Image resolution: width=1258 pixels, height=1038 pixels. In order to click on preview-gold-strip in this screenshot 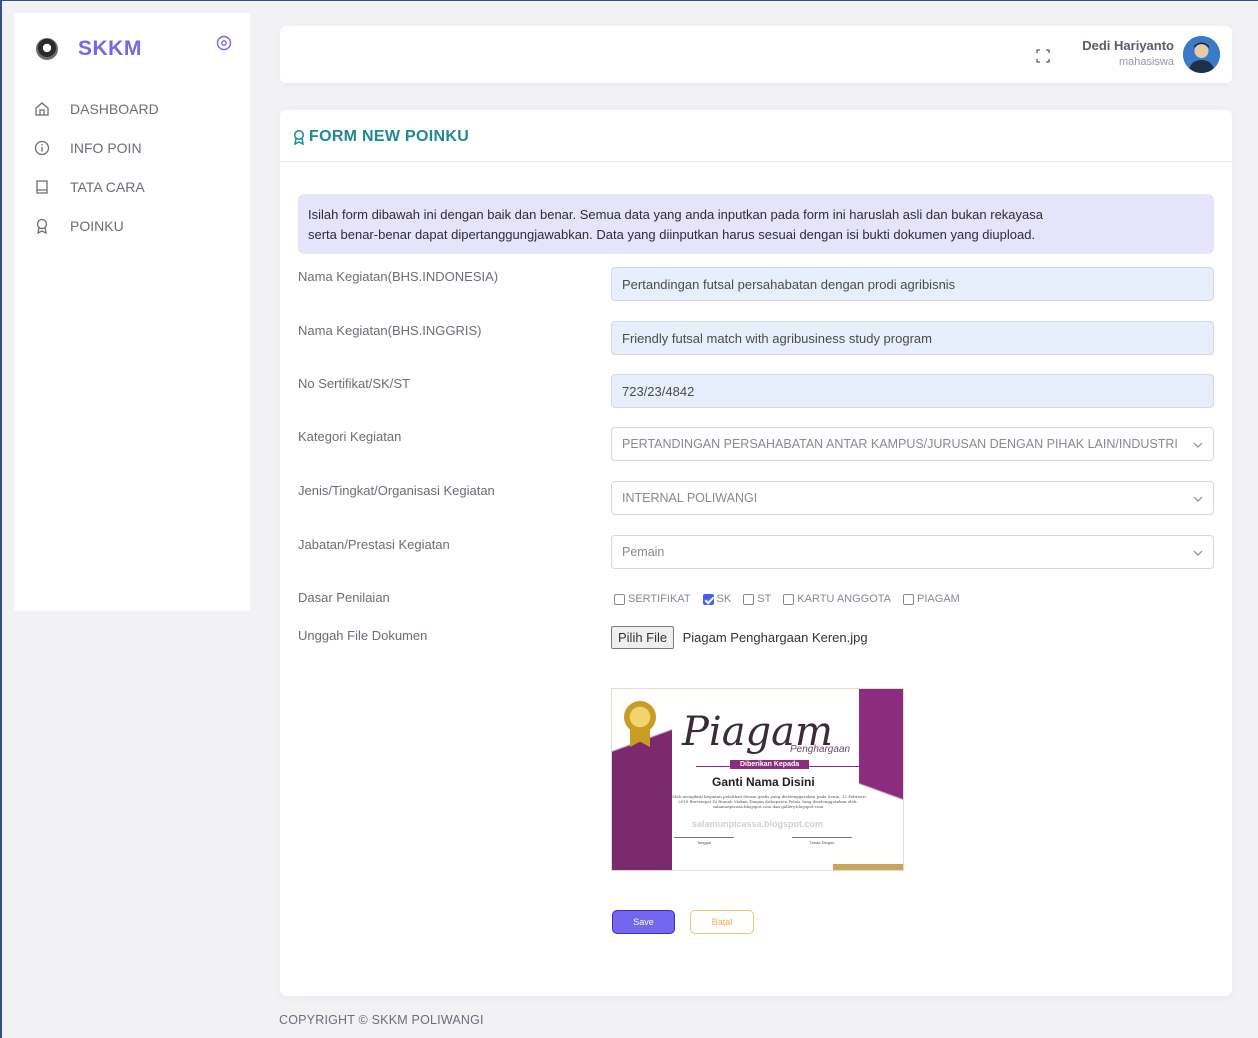, I will do `click(868, 867)`.